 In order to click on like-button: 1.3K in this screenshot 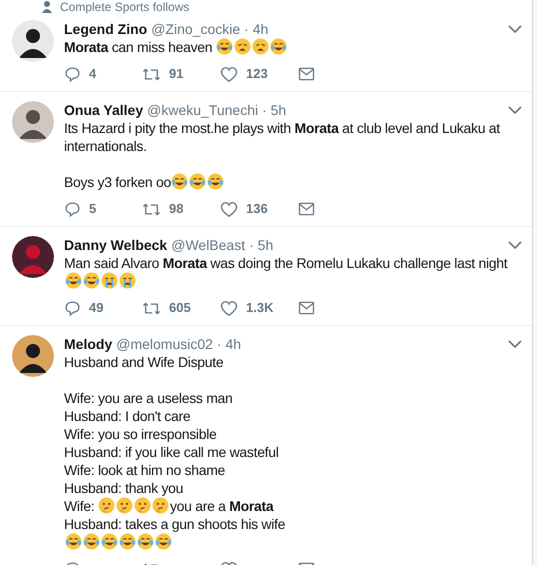, I will do `click(259, 308)`.